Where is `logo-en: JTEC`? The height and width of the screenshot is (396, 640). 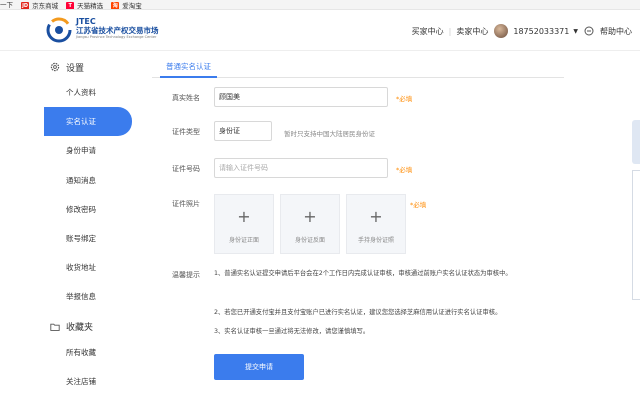 logo-en: JTEC is located at coordinates (86, 21).